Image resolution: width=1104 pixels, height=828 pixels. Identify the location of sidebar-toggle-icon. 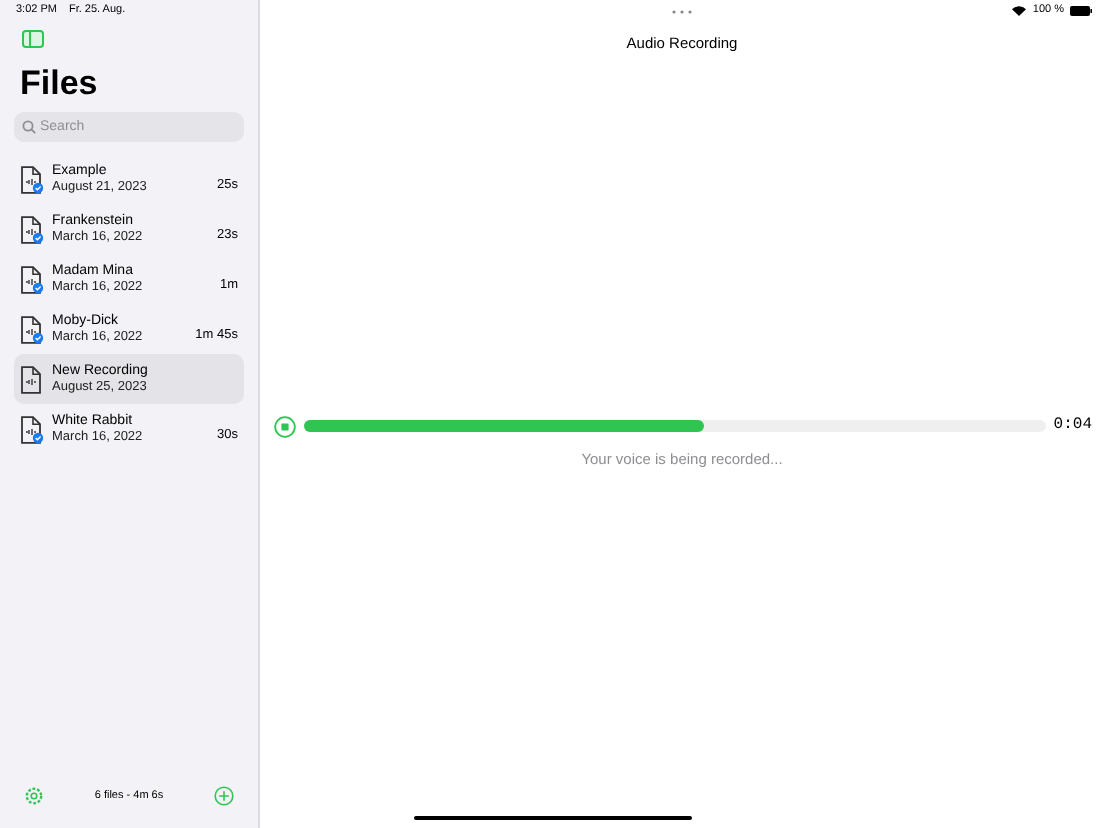
(33, 39).